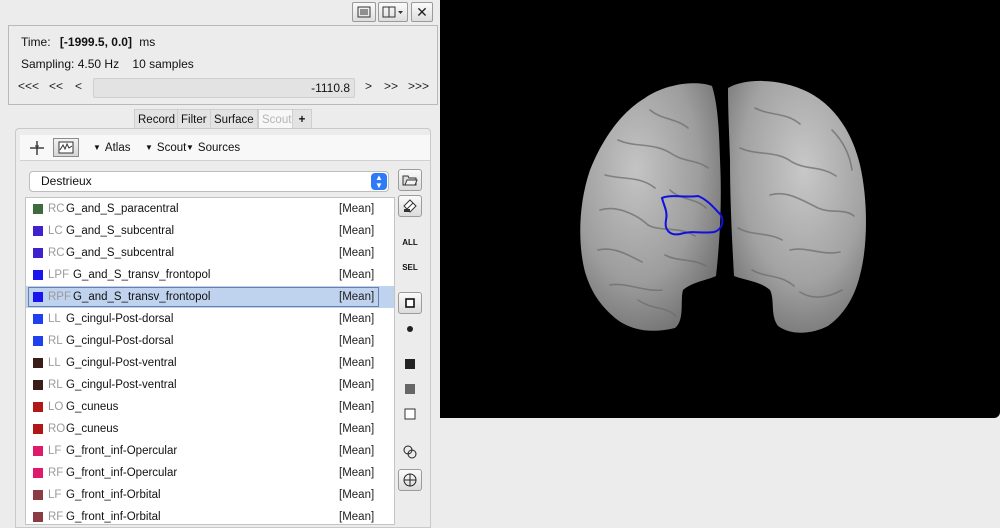 This screenshot has width=1000, height=528. Describe the element at coordinates (213, 148) in the screenshot. I see `sources-menu: ▼ Sources` at that location.